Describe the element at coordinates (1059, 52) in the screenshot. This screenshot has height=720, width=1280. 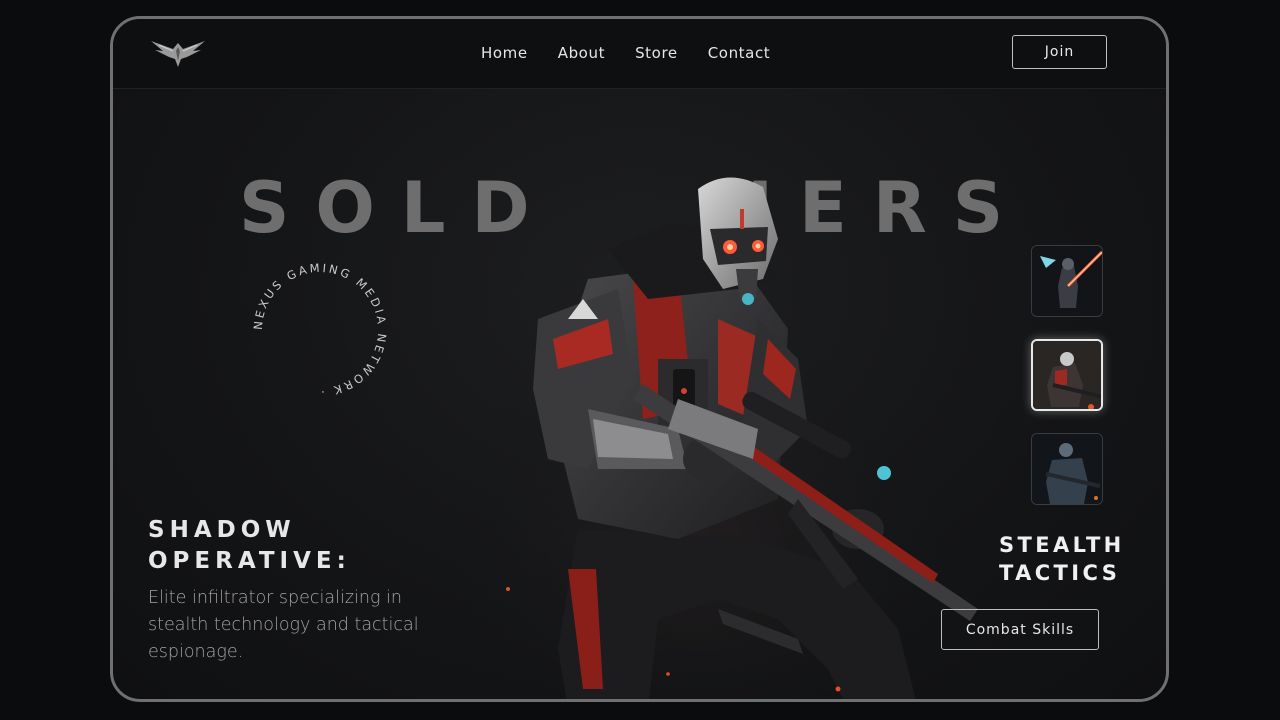
I see `join-button: Join` at that location.